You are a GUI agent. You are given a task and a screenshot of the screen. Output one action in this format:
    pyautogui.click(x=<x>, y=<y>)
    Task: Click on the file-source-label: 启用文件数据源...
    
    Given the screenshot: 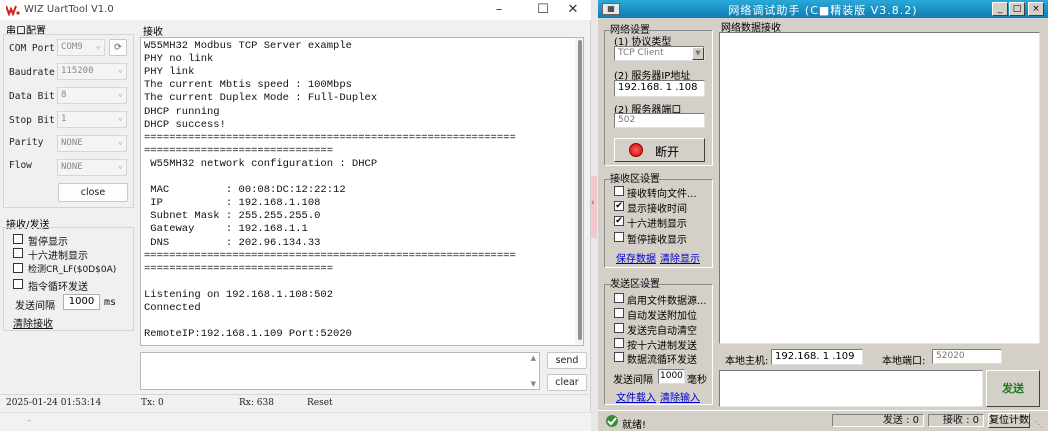 What is the action you would take?
    pyautogui.click(x=667, y=301)
    